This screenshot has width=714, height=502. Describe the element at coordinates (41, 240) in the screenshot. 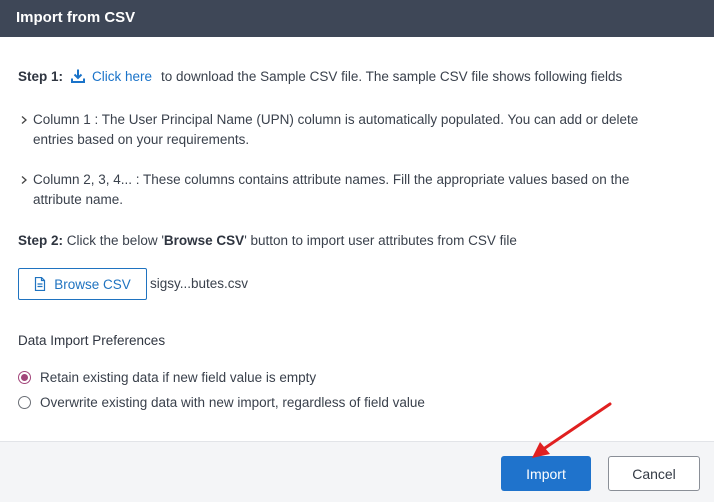

I see `step2-label: Step 2:` at that location.